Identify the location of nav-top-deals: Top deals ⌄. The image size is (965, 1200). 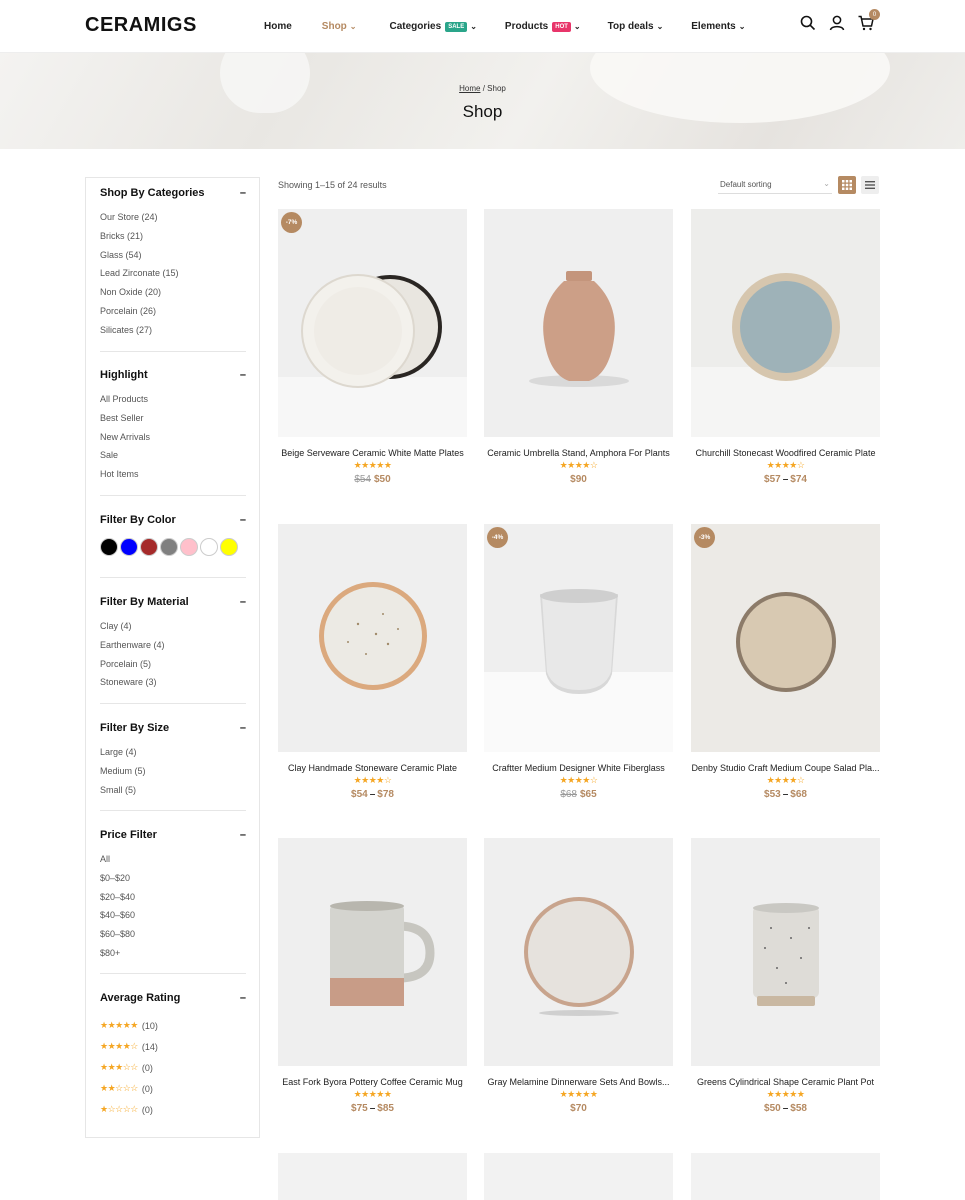
(636, 26).